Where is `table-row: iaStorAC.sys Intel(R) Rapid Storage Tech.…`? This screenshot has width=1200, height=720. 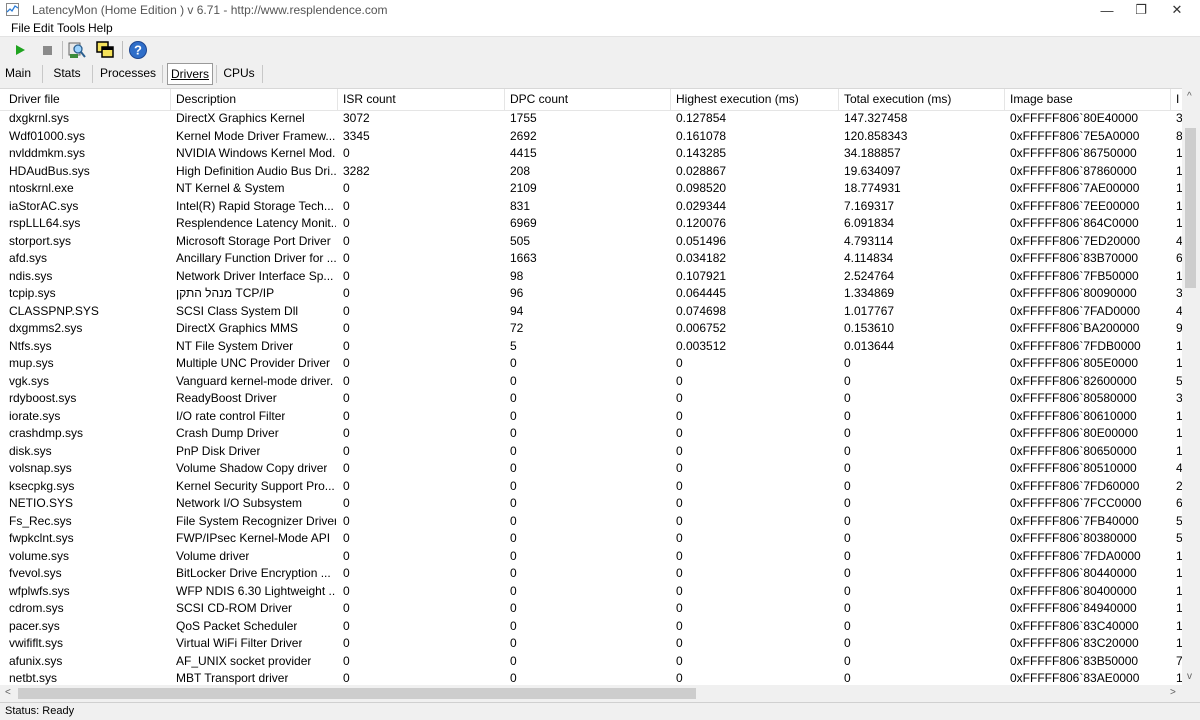
table-row: iaStorAC.sys Intel(R) Rapid Storage Tech.… is located at coordinates (591, 207).